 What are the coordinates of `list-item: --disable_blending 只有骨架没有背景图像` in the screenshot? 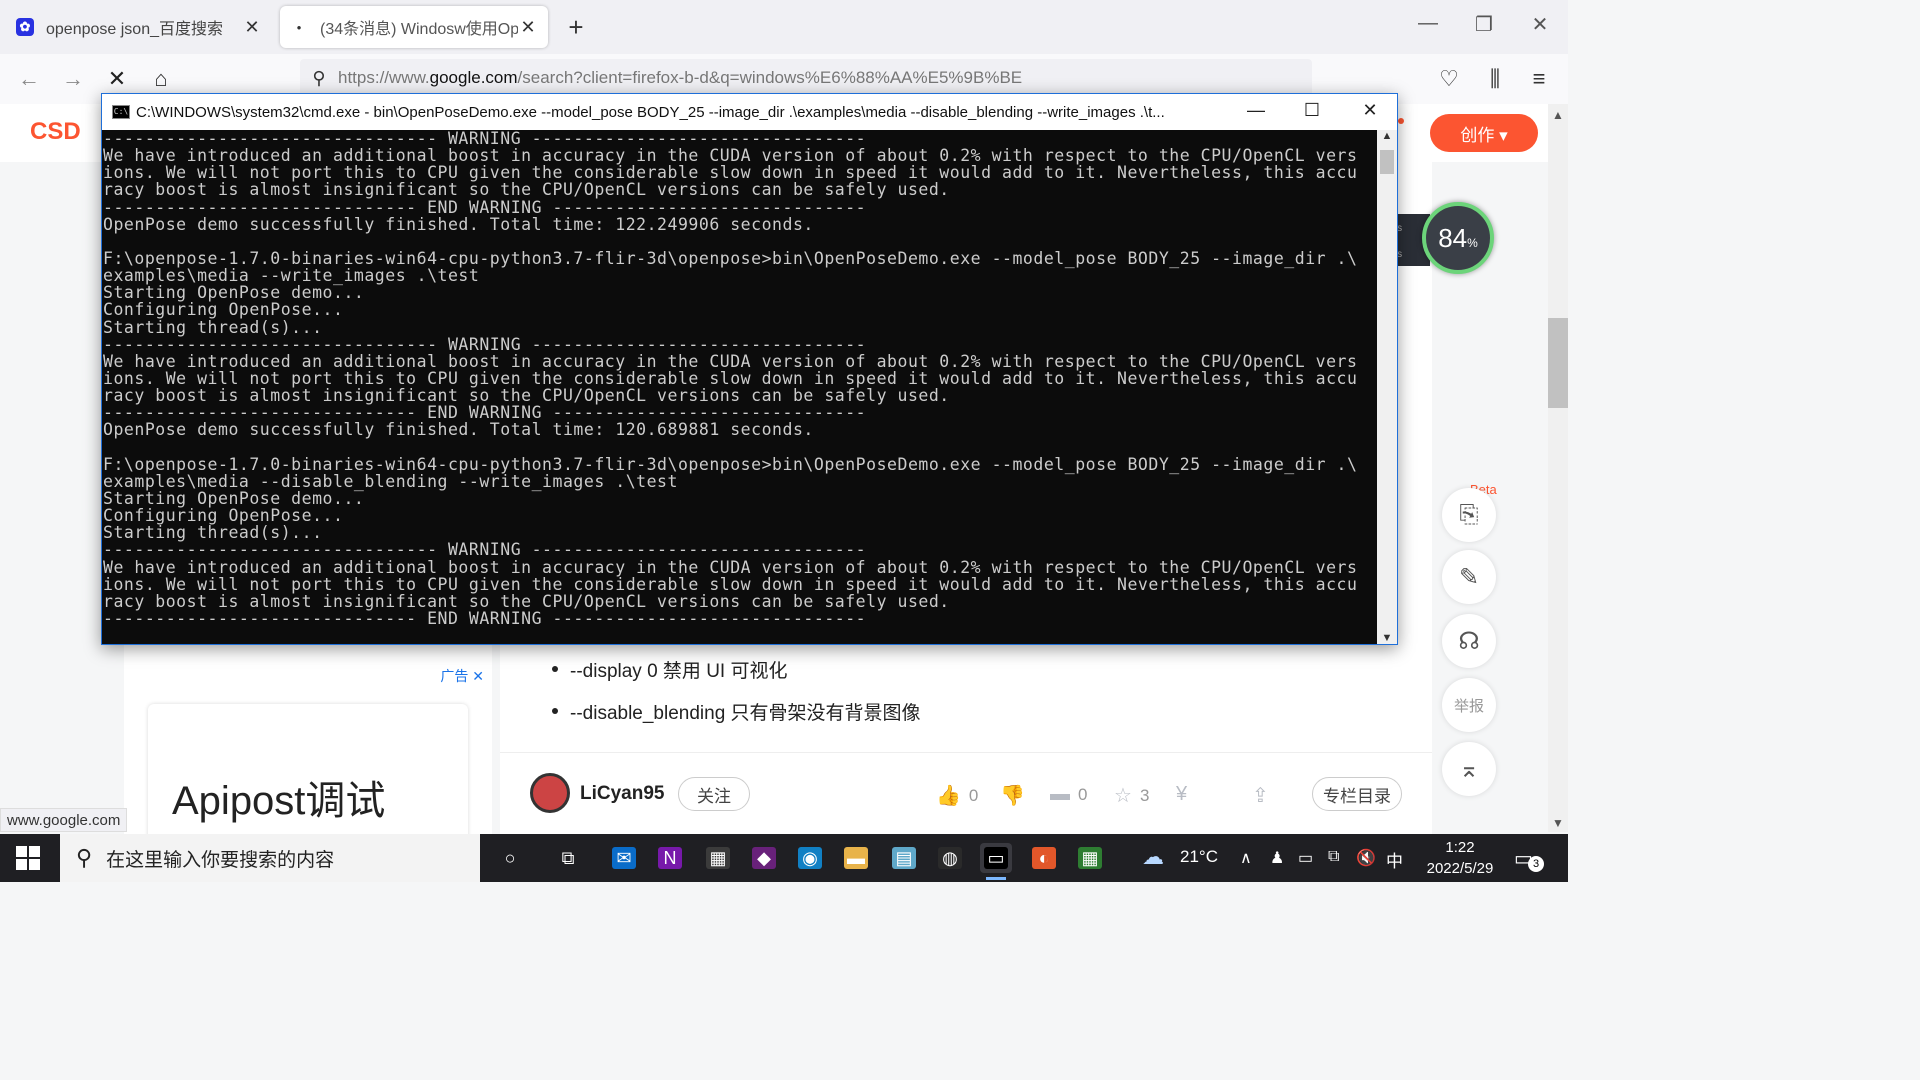 It's located at (736, 711).